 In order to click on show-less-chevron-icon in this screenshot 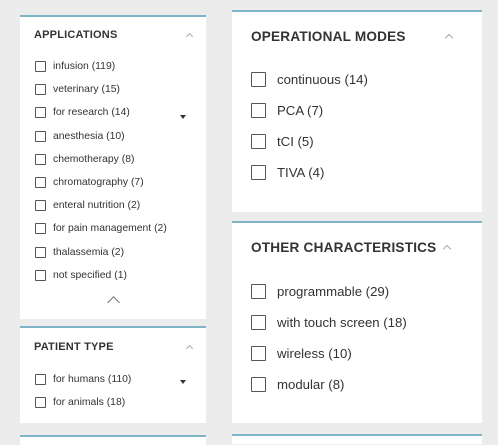, I will do `click(113, 302)`.